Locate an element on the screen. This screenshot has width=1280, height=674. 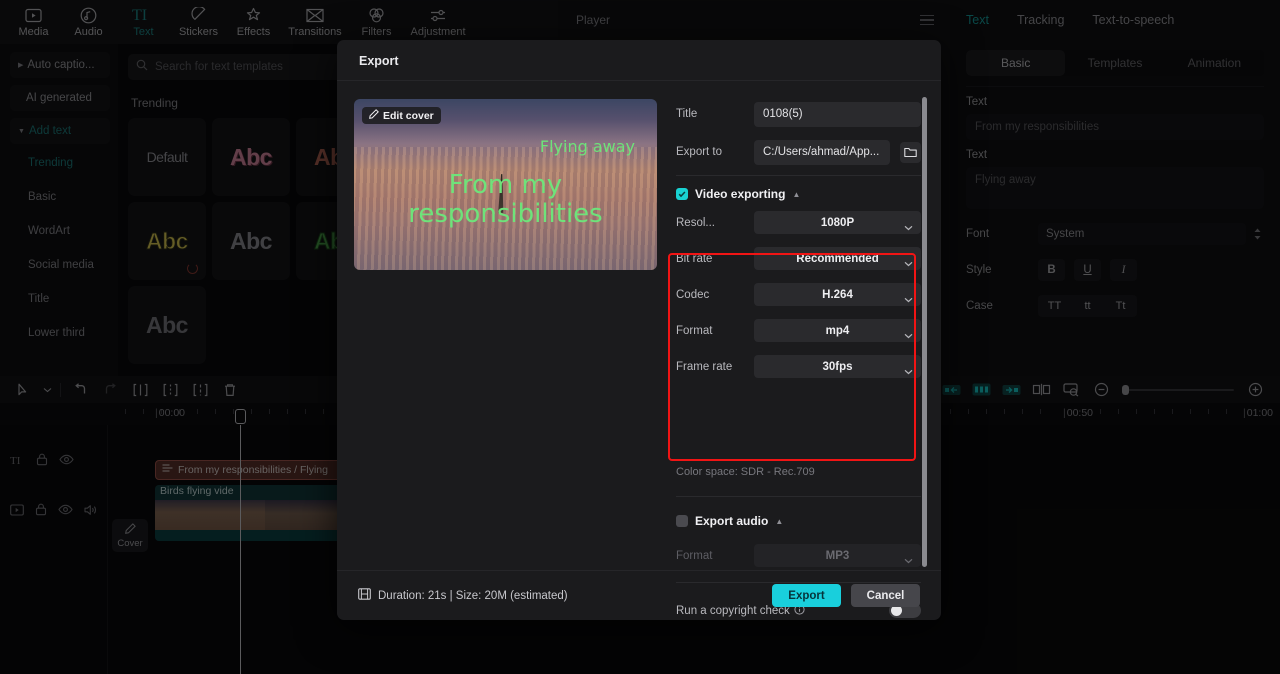
cover-overlay-line-2: responsibilities is located at coordinates (505, 214).